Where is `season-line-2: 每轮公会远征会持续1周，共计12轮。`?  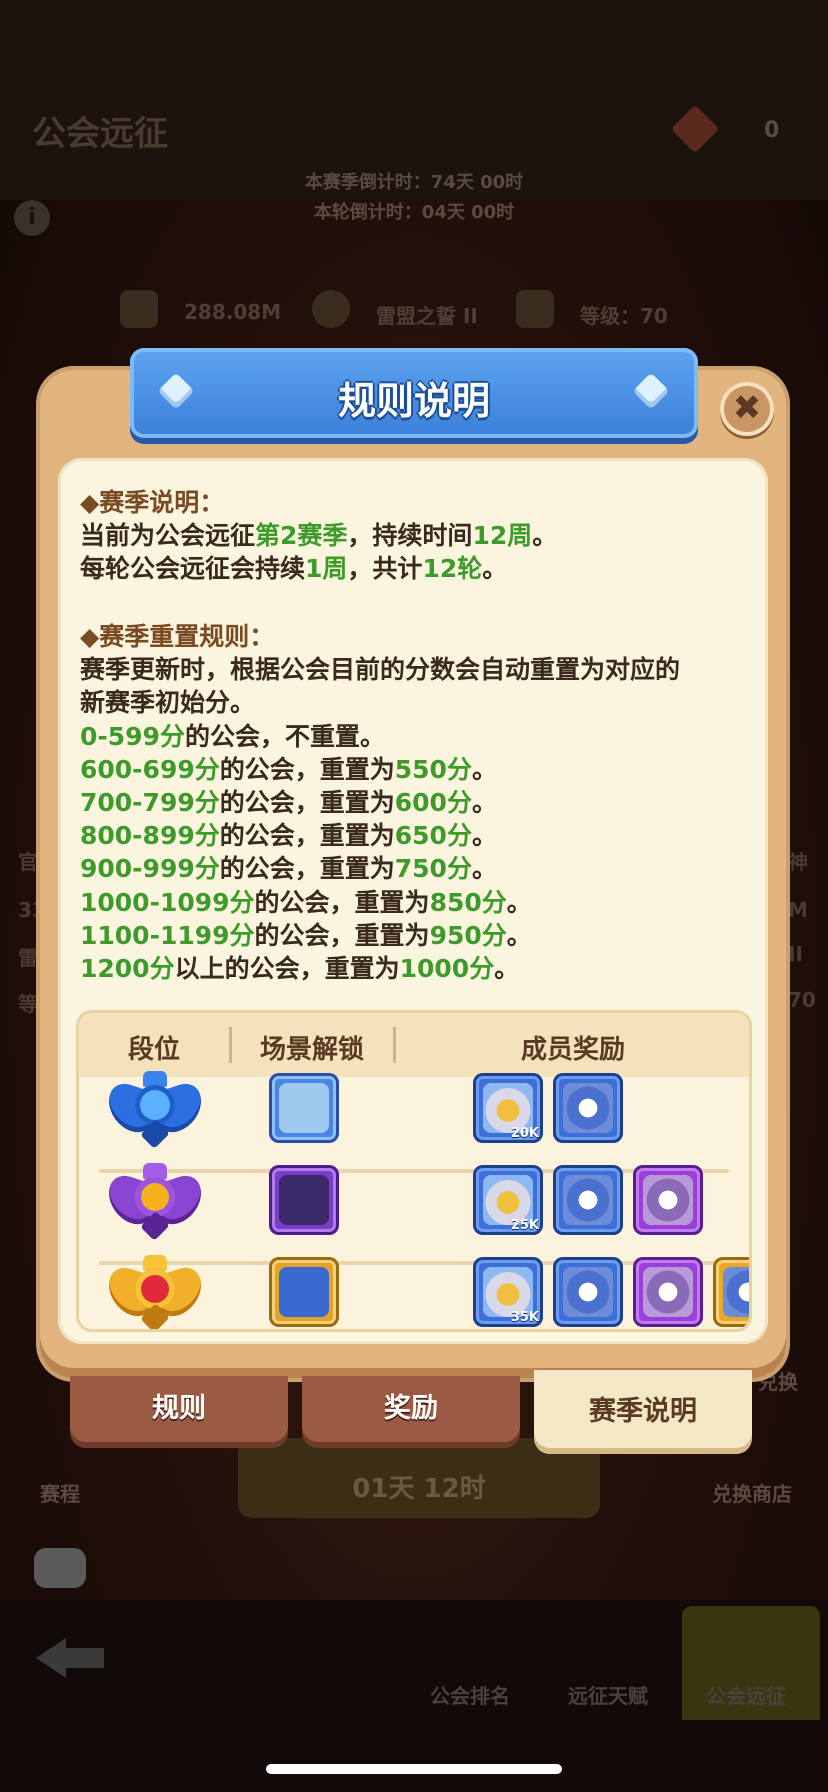 season-line-2: 每轮公会远征会持续1周，共计12轮。 is located at coordinates (420, 569).